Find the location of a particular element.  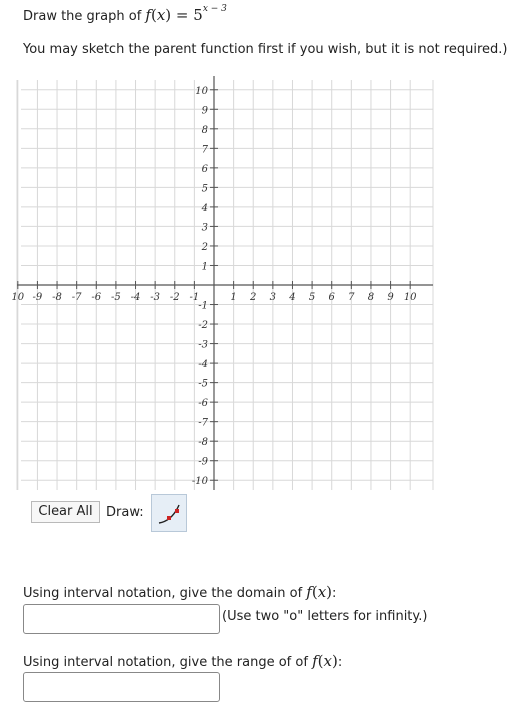

y-tick-label: -1 is located at coordinates (203, 306).